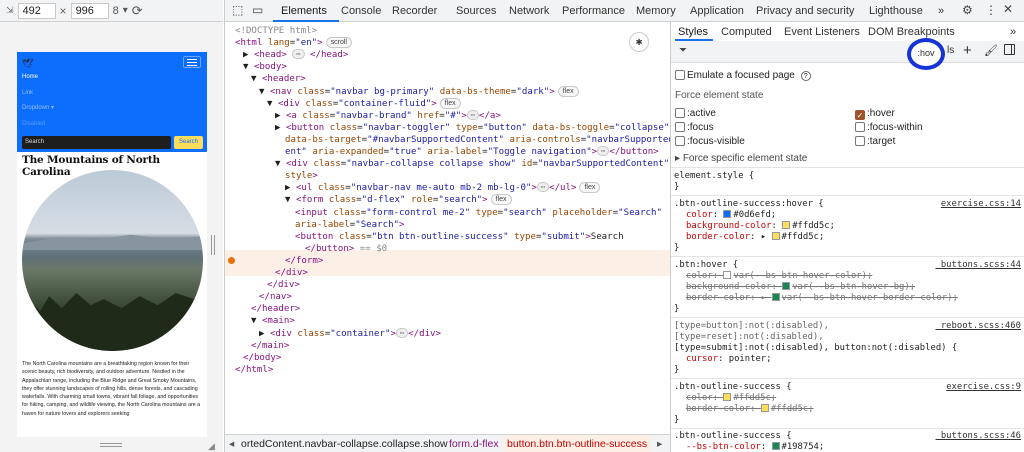 The width and height of the screenshot is (1024, 452). What do you see at coordinates (991, 50) in the screenshot?
I see `paint-brush-icon: 🖌` at bounding box center [991, 50].